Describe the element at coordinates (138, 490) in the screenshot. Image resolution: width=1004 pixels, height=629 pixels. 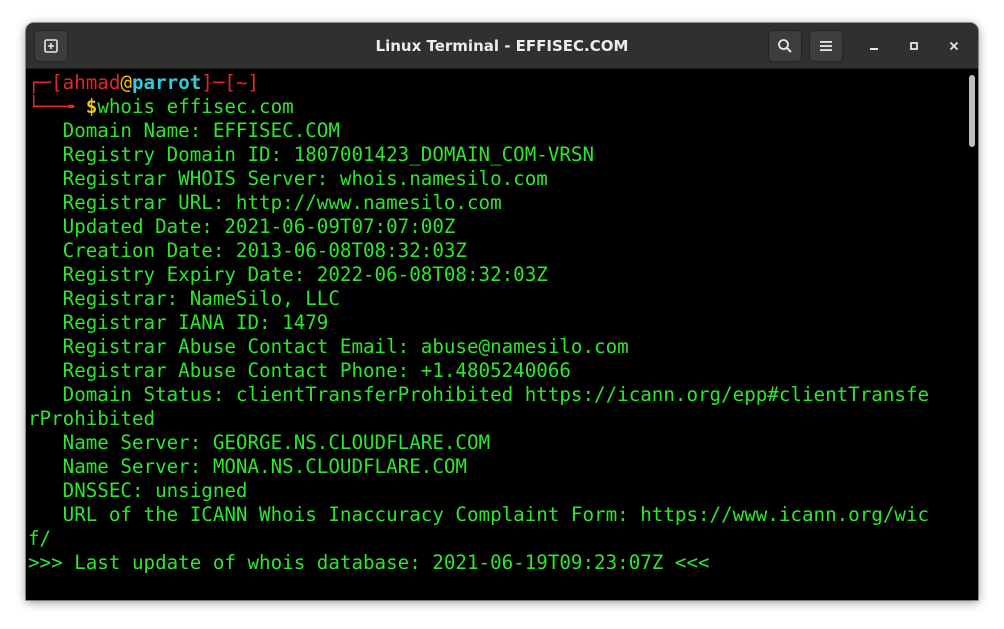
I see `output-line: DNSSEC: unsigned` at that location.